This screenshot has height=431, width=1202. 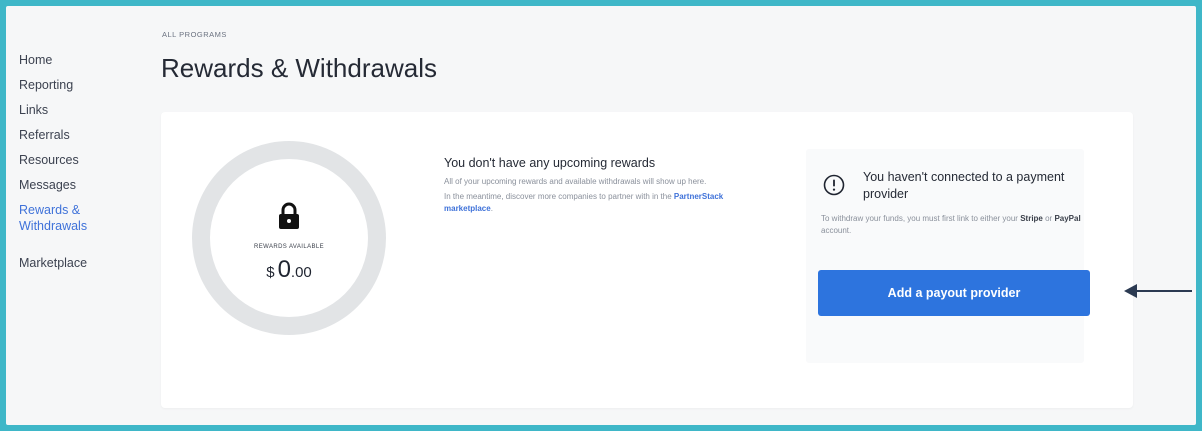 I want to click on lock-icon, so click(x=289, y=215).